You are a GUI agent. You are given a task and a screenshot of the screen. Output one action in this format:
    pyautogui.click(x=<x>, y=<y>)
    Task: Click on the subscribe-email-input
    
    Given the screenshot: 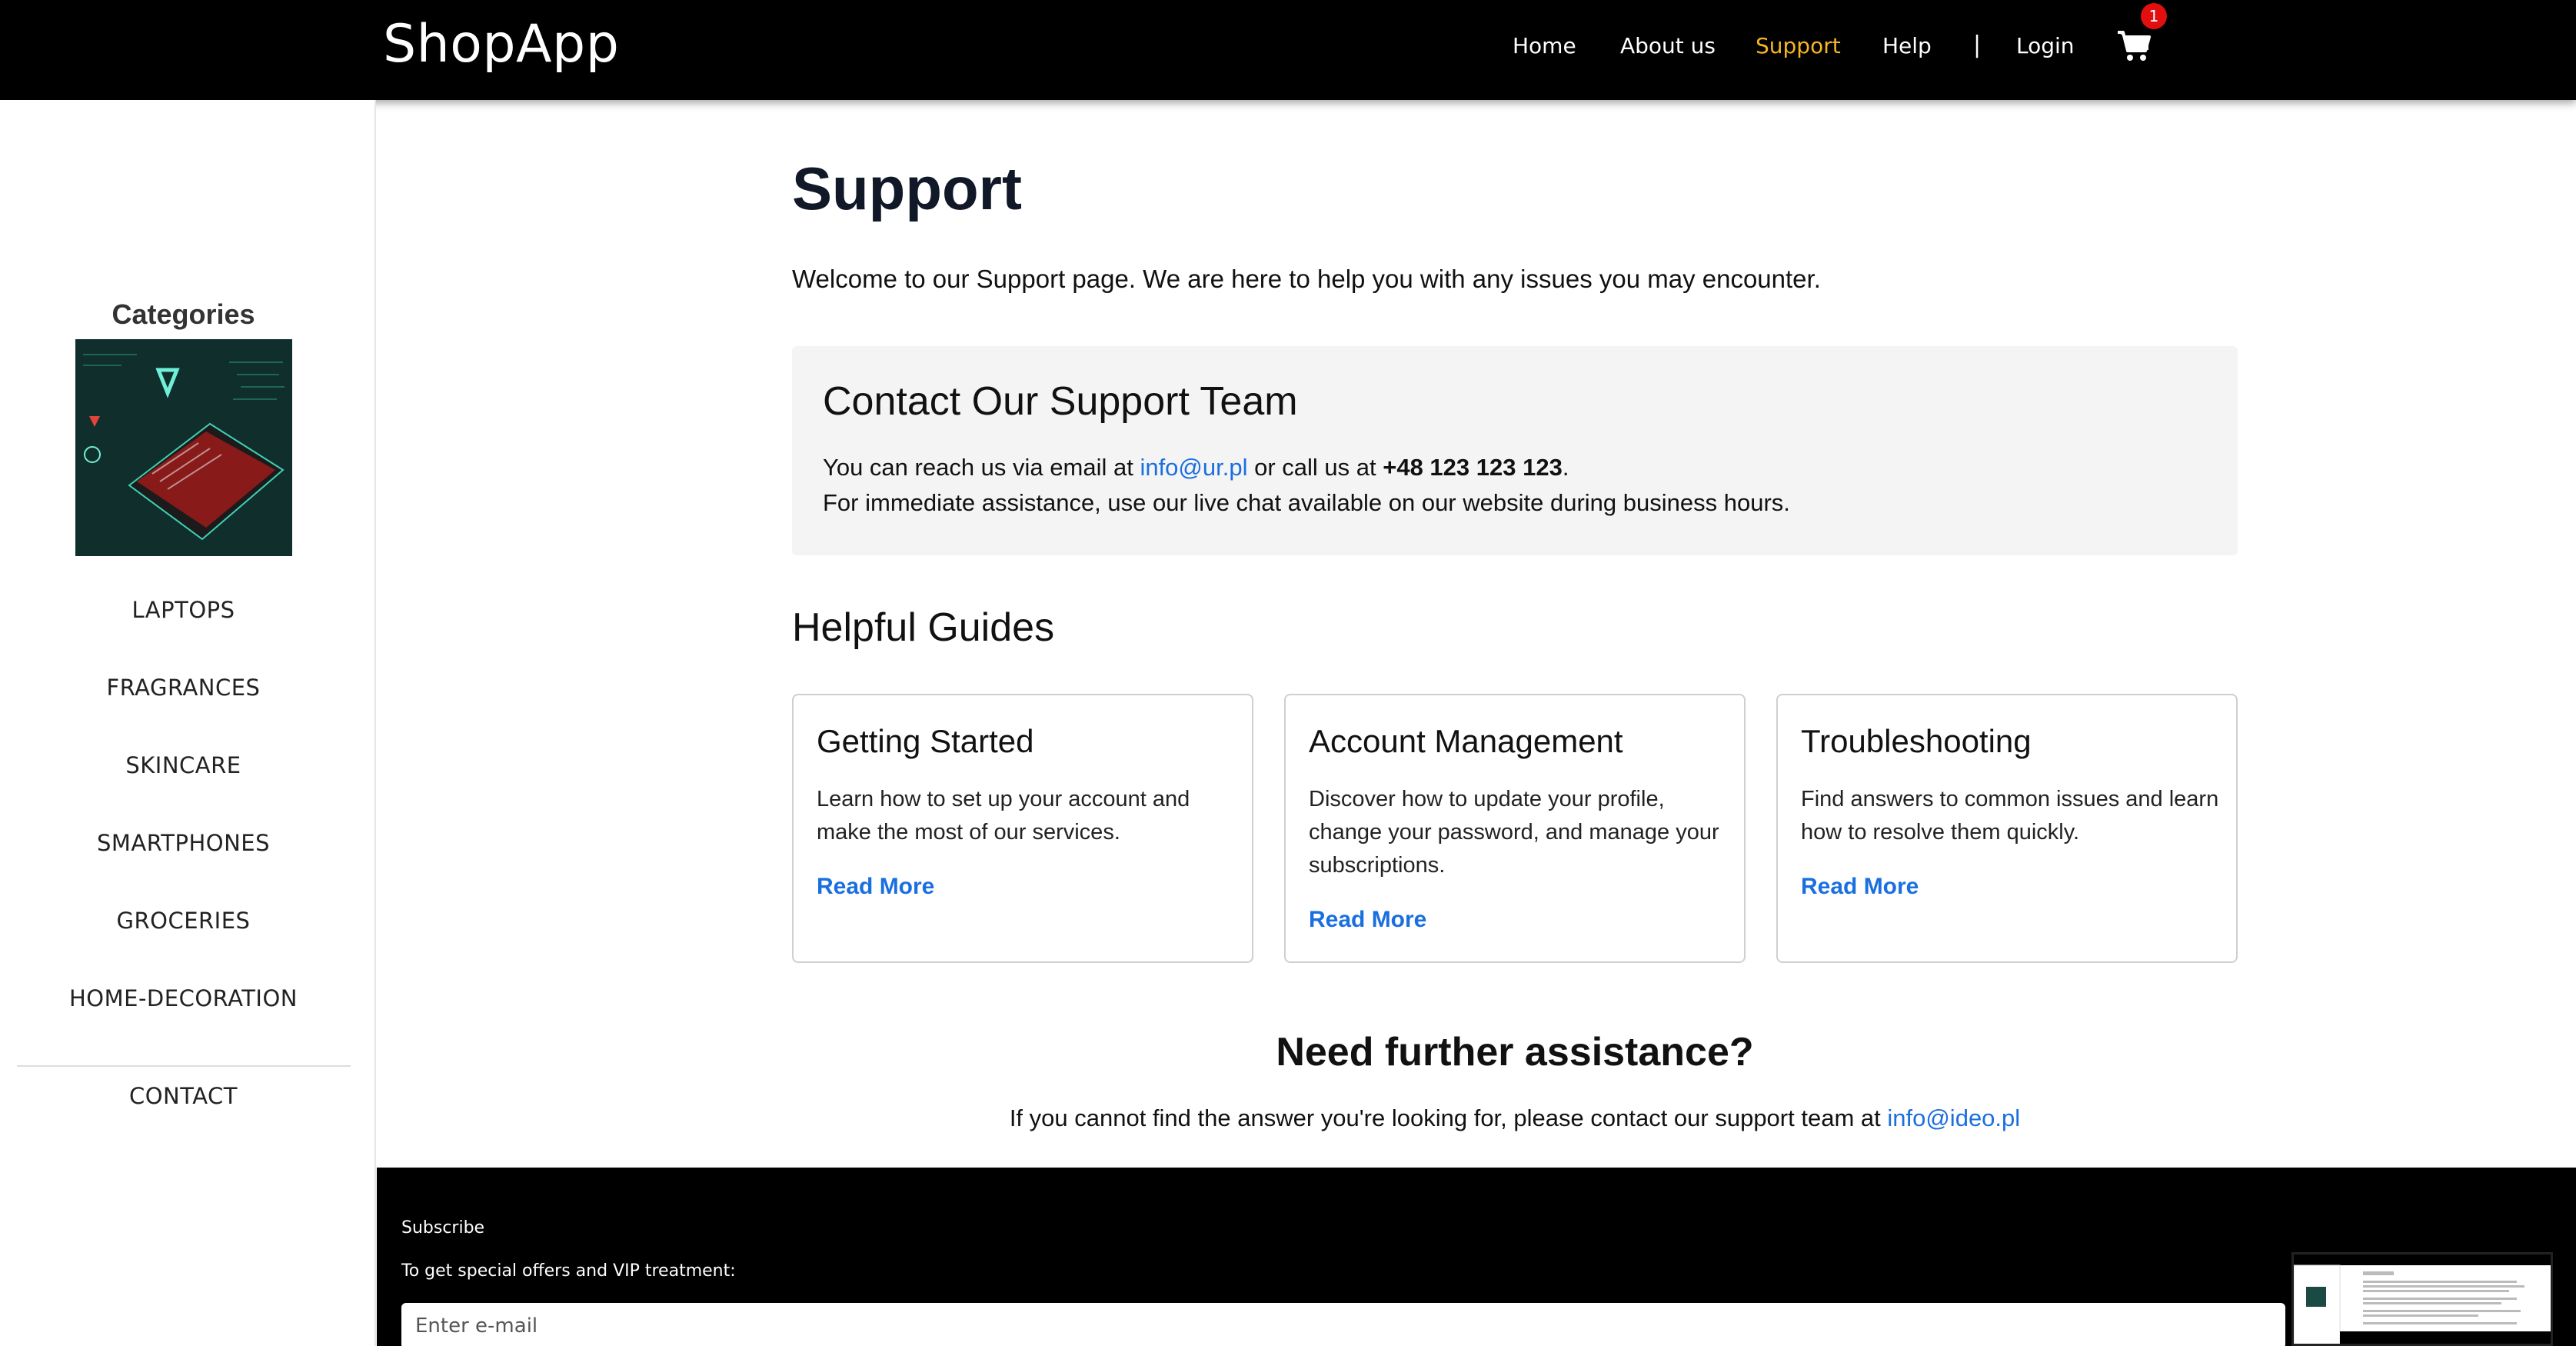 What is the action you would take?
    pyautogui.click(x=1343, y=1324)
    